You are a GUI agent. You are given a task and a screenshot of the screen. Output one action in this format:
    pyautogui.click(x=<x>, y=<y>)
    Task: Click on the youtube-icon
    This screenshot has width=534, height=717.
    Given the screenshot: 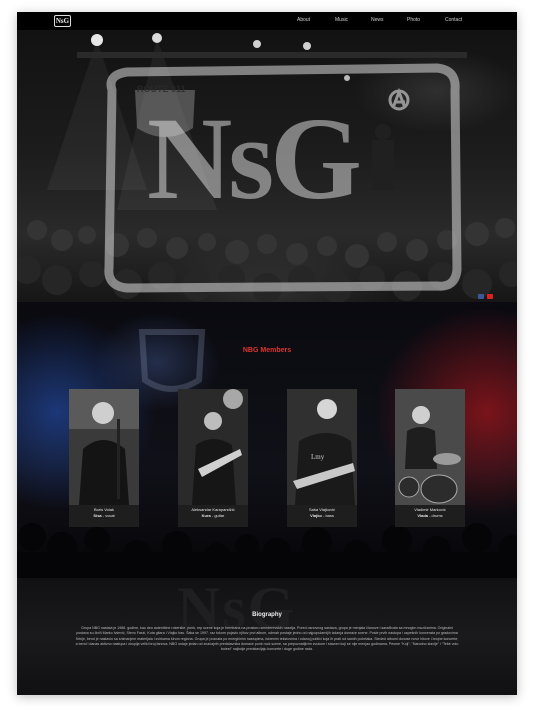 What is the action you would take?
    pyautogui.click(x=490, y=296)
    